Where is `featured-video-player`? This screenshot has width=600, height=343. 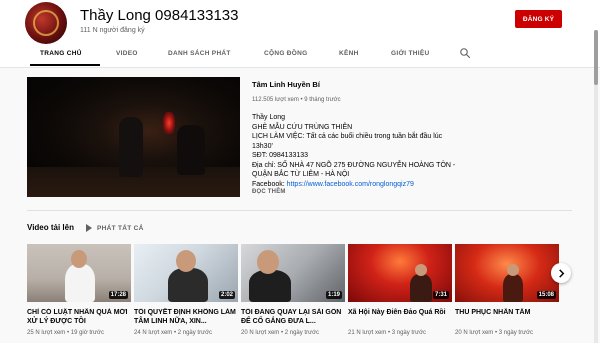 featured-video-player is located at coordinates (133, 137).